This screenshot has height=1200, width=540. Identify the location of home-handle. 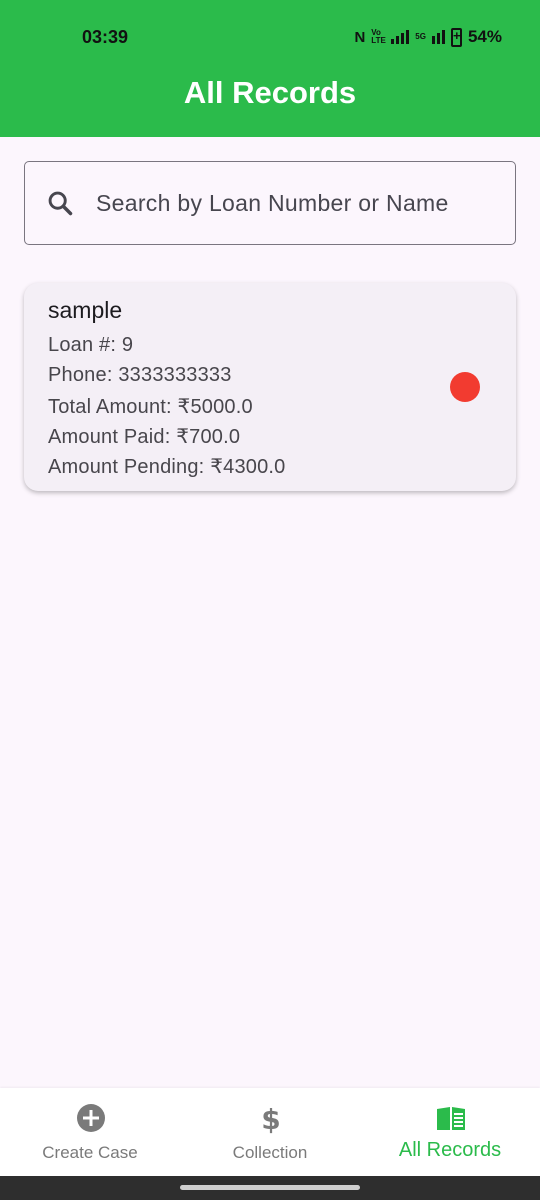
(270, 1187).